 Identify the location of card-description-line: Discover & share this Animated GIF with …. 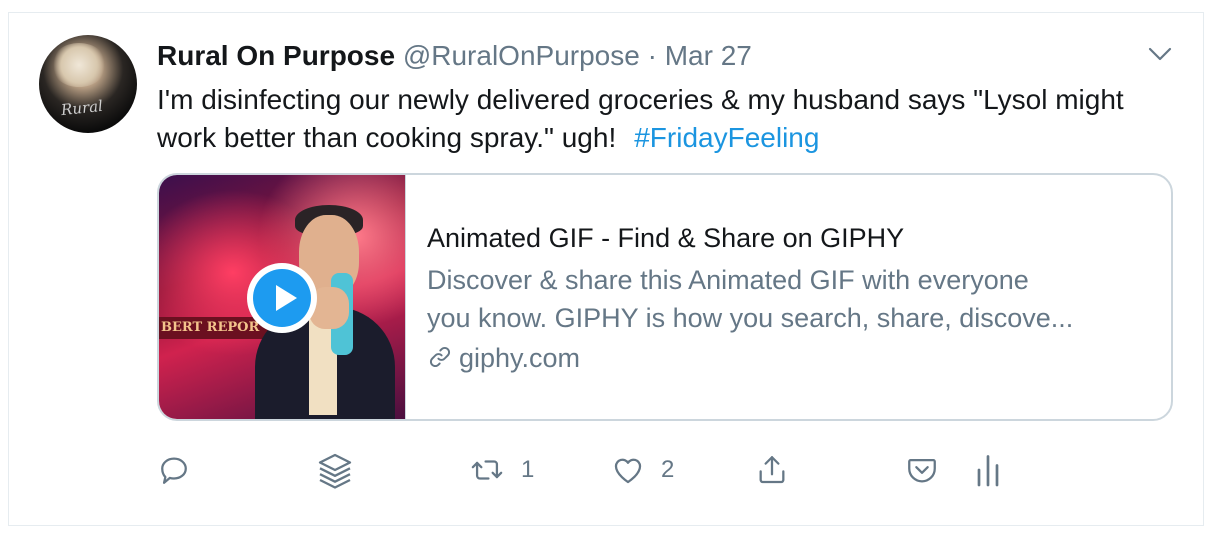
(728, 280).